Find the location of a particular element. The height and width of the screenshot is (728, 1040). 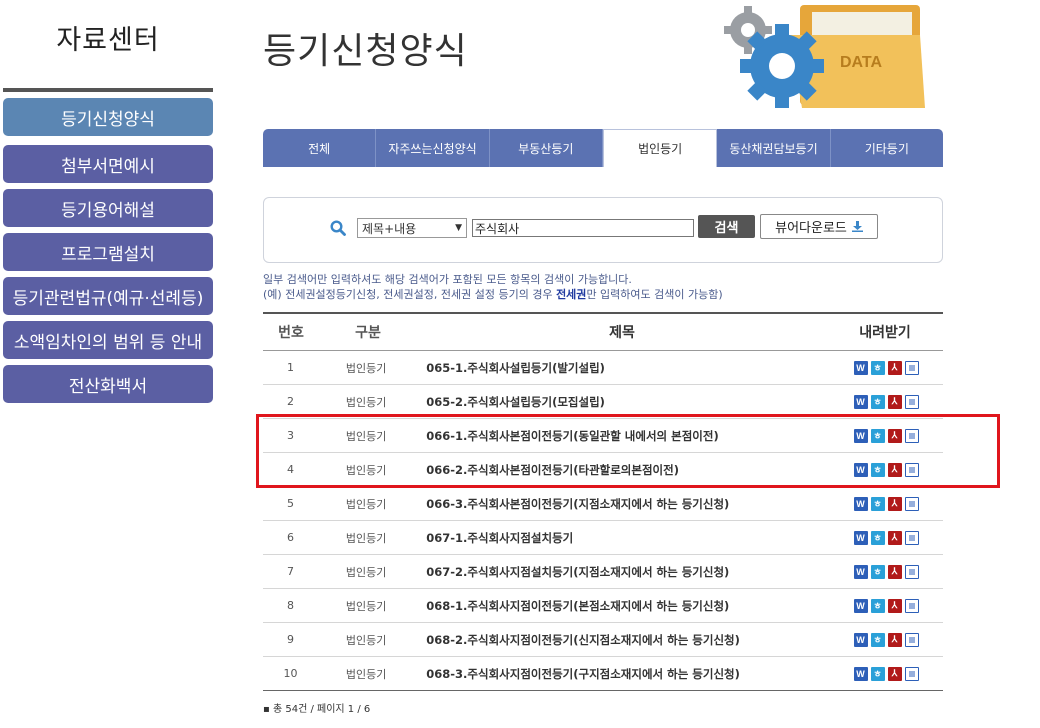

row-title-link: 068-3.주식회사지점이전등기(구지점소재지에서 하는 등기신청) is located at coordinates (621, 674).